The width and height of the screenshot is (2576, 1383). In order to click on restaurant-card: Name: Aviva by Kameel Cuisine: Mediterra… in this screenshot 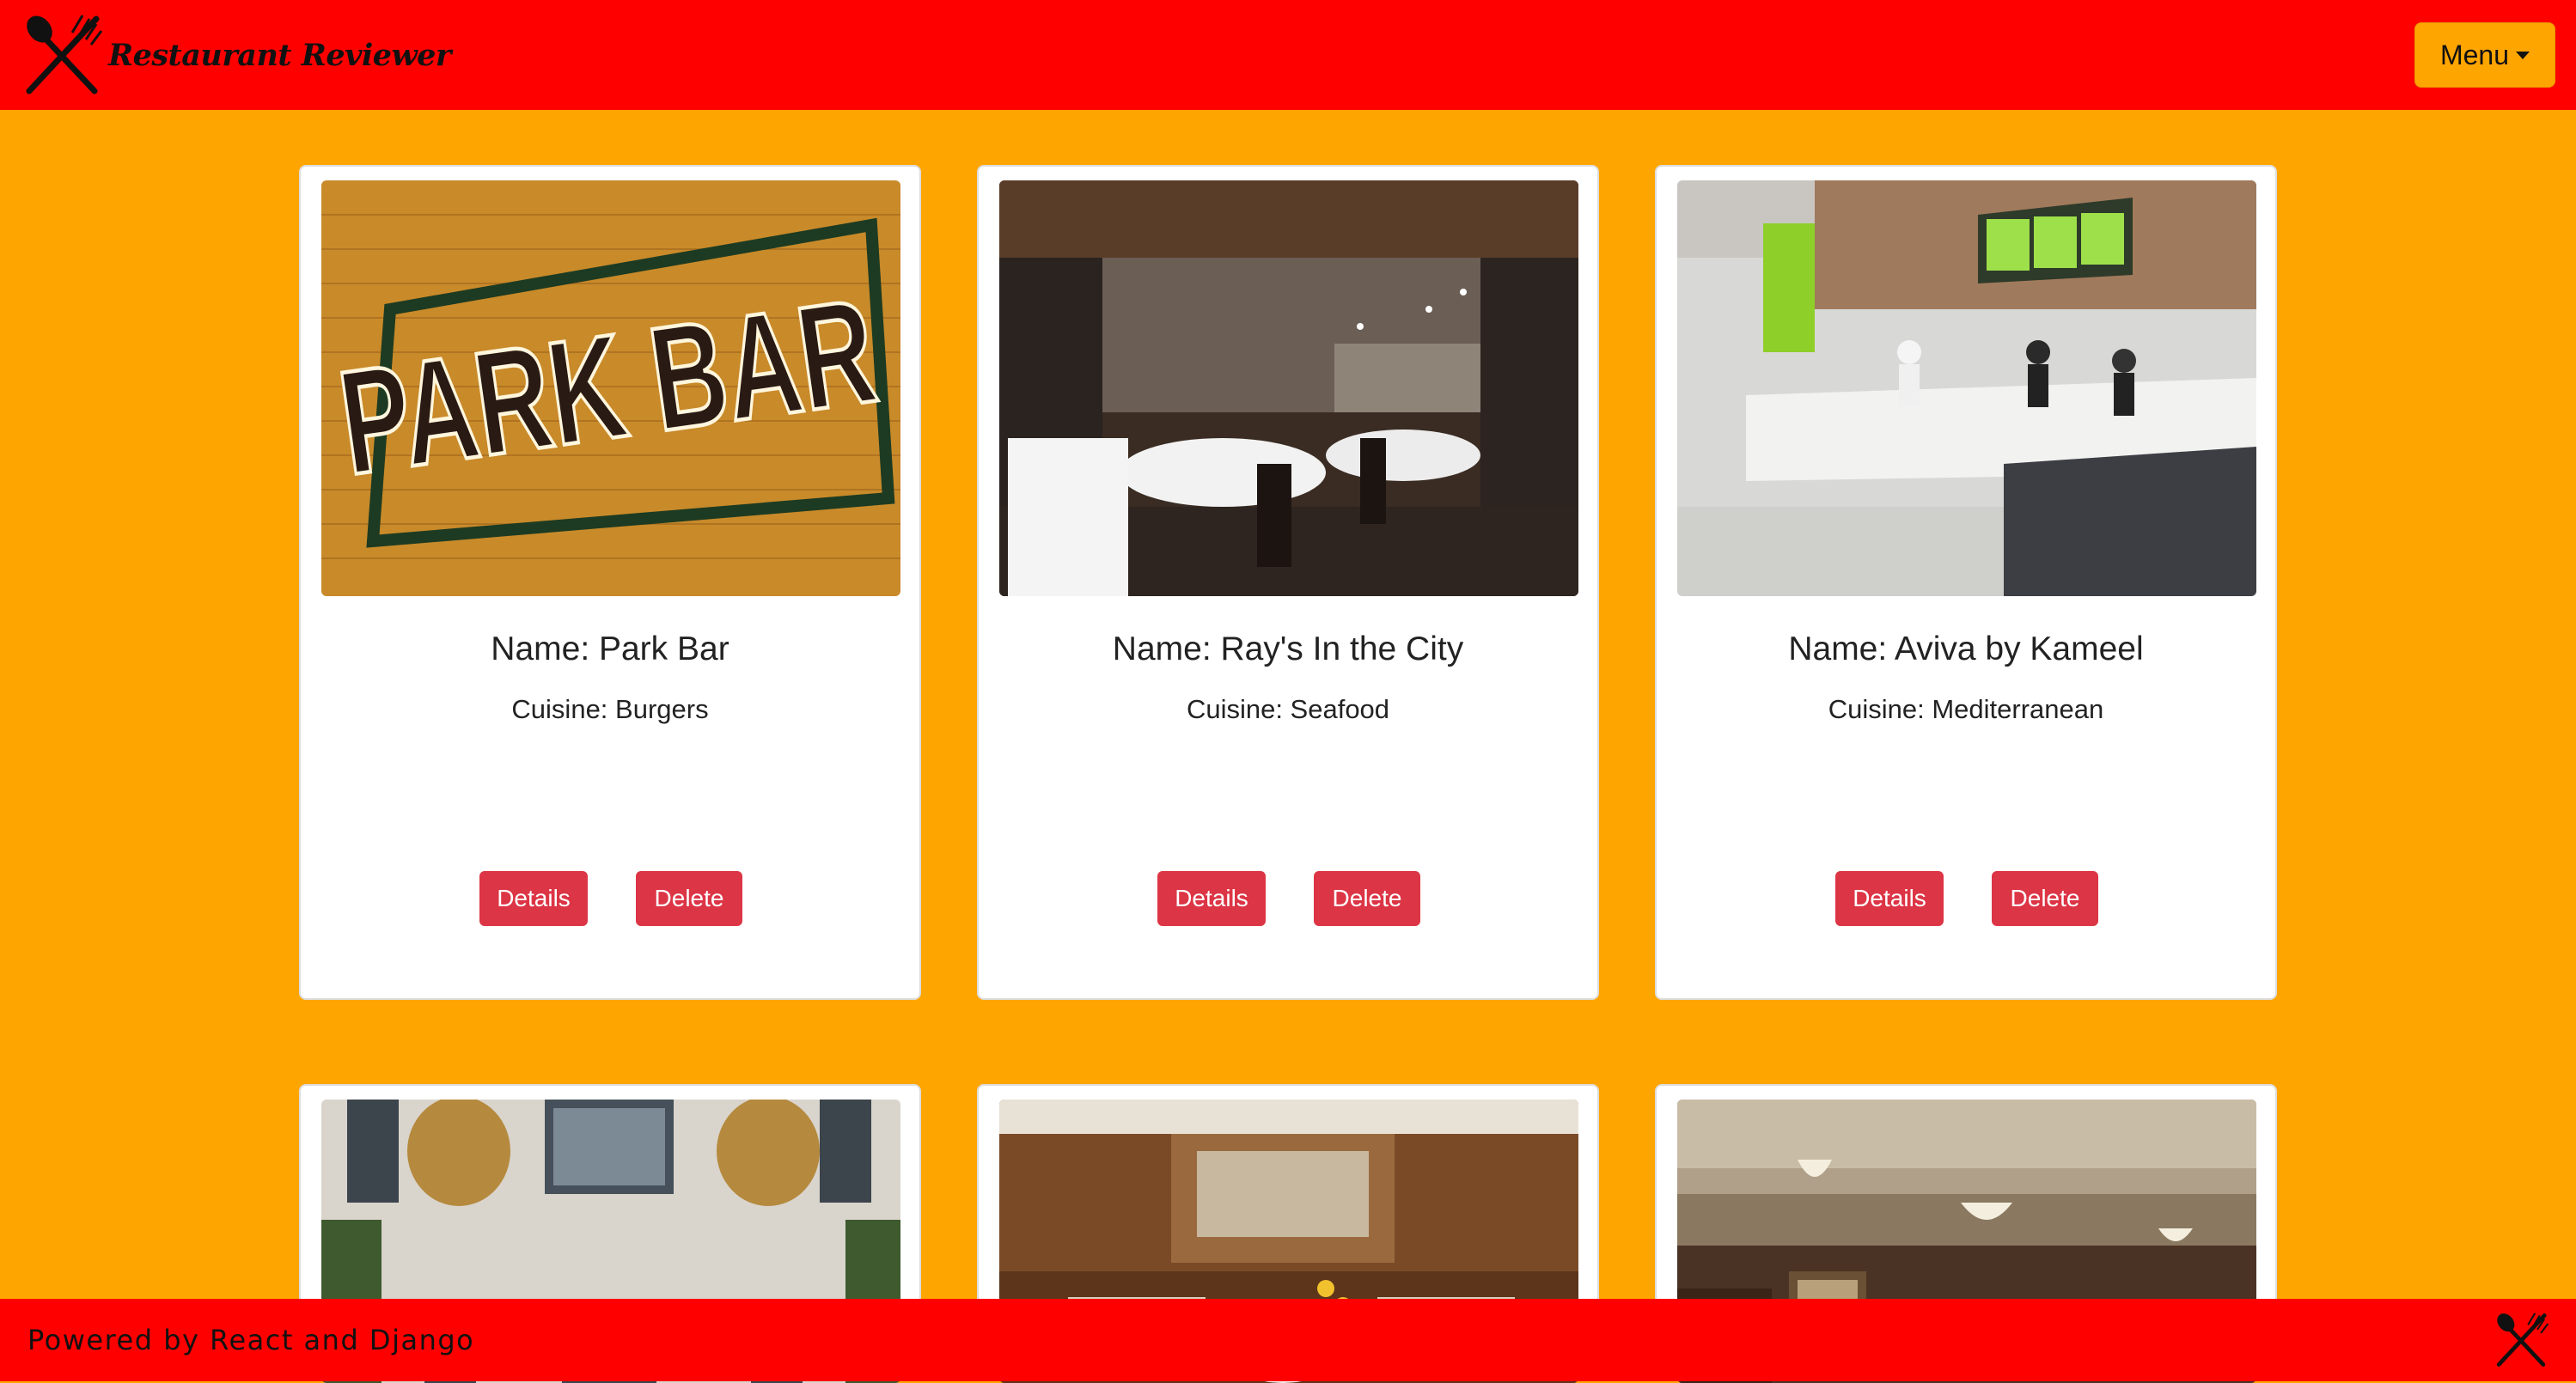, I will do `click(1966, 582)`.